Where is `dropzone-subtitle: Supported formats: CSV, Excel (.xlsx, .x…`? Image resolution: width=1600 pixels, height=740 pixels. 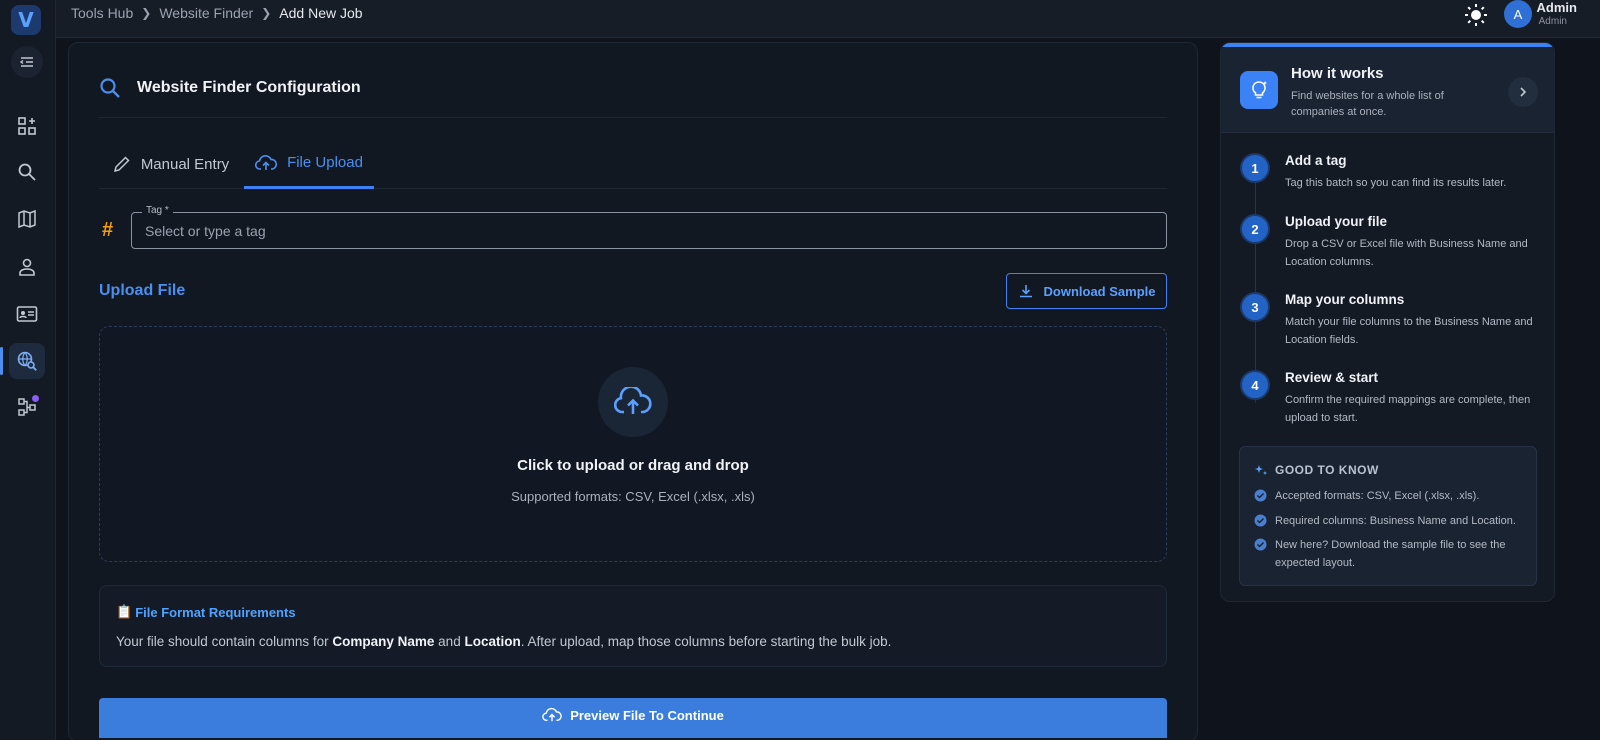 dropzone-subtitle: Supported formats: CSV, Excel (.xlsx, .x… is located at coordinates (633, 496).